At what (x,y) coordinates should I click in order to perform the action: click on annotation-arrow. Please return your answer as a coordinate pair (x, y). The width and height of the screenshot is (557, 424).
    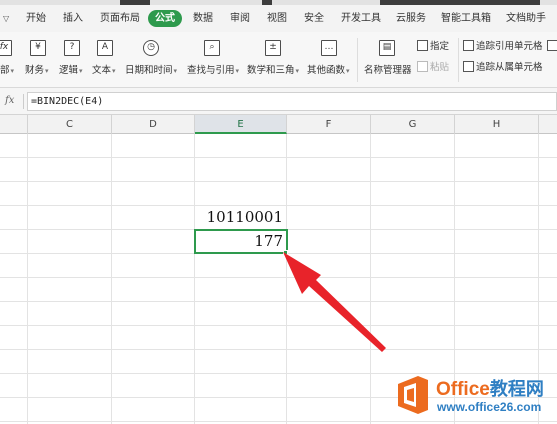
    Looking at the image, I should click on (334, 302).